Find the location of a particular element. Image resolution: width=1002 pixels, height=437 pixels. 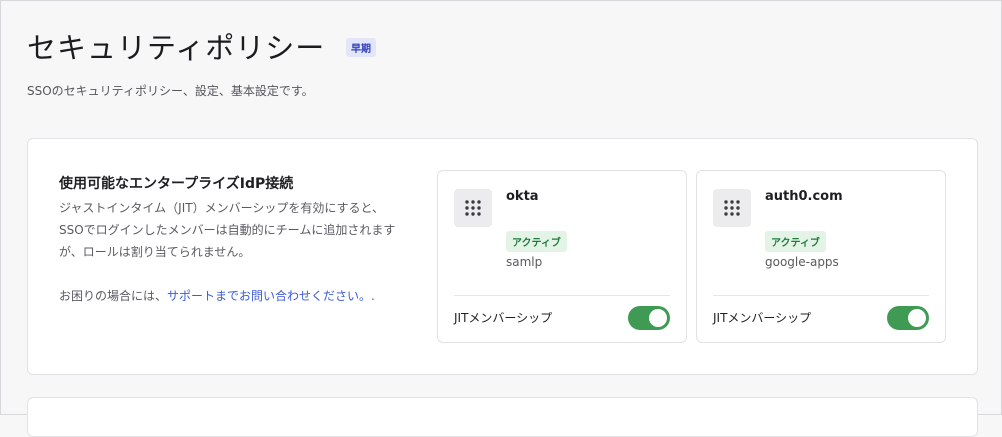

contact-support-link: サポートまでお問い合わせください。 is located at coordinates (269, 296).